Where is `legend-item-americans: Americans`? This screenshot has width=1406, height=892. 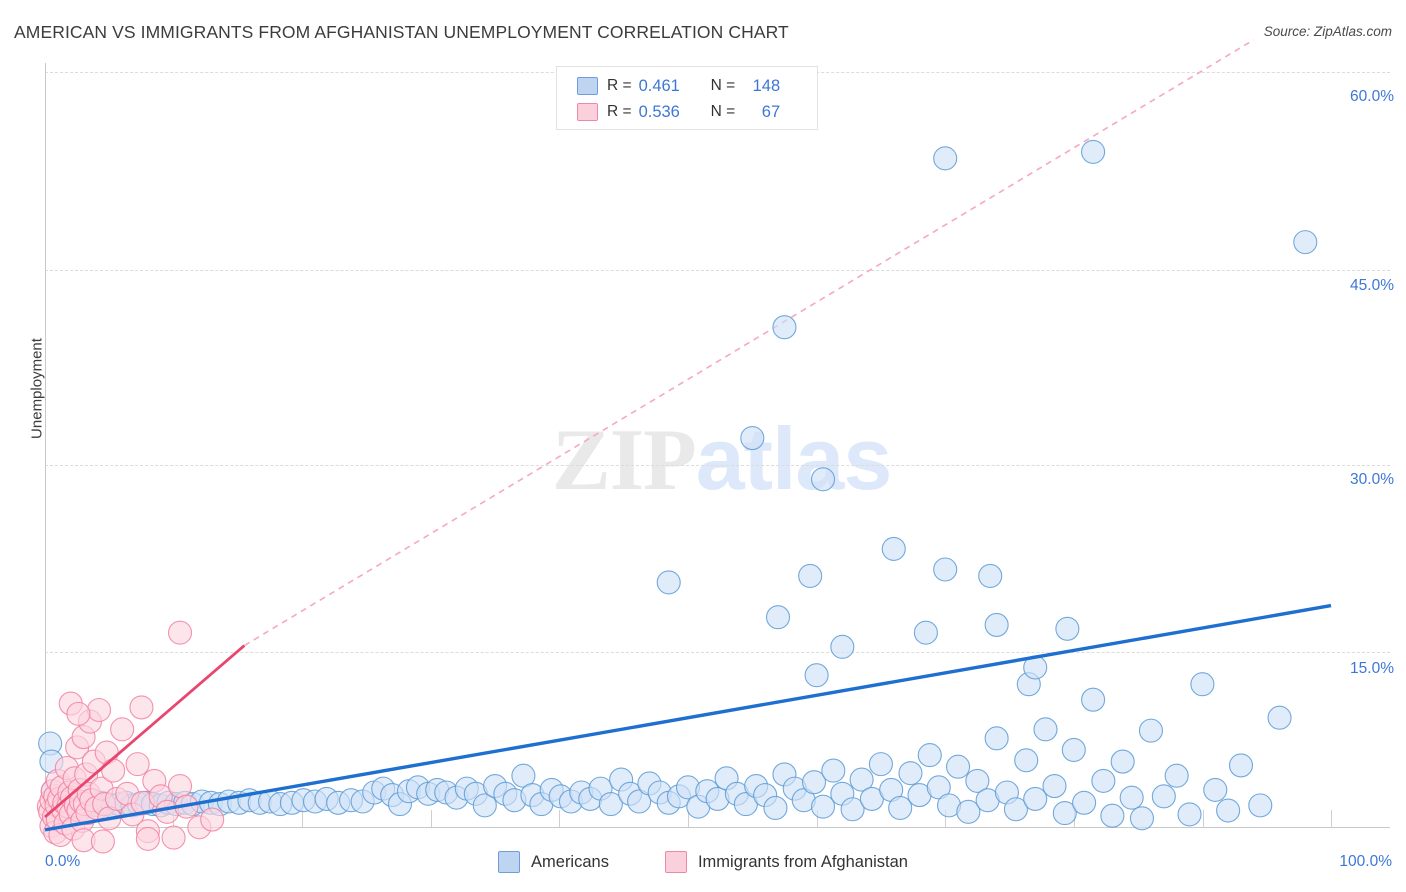 legend-item-americans: Americans is located at coordinates (553, 862).